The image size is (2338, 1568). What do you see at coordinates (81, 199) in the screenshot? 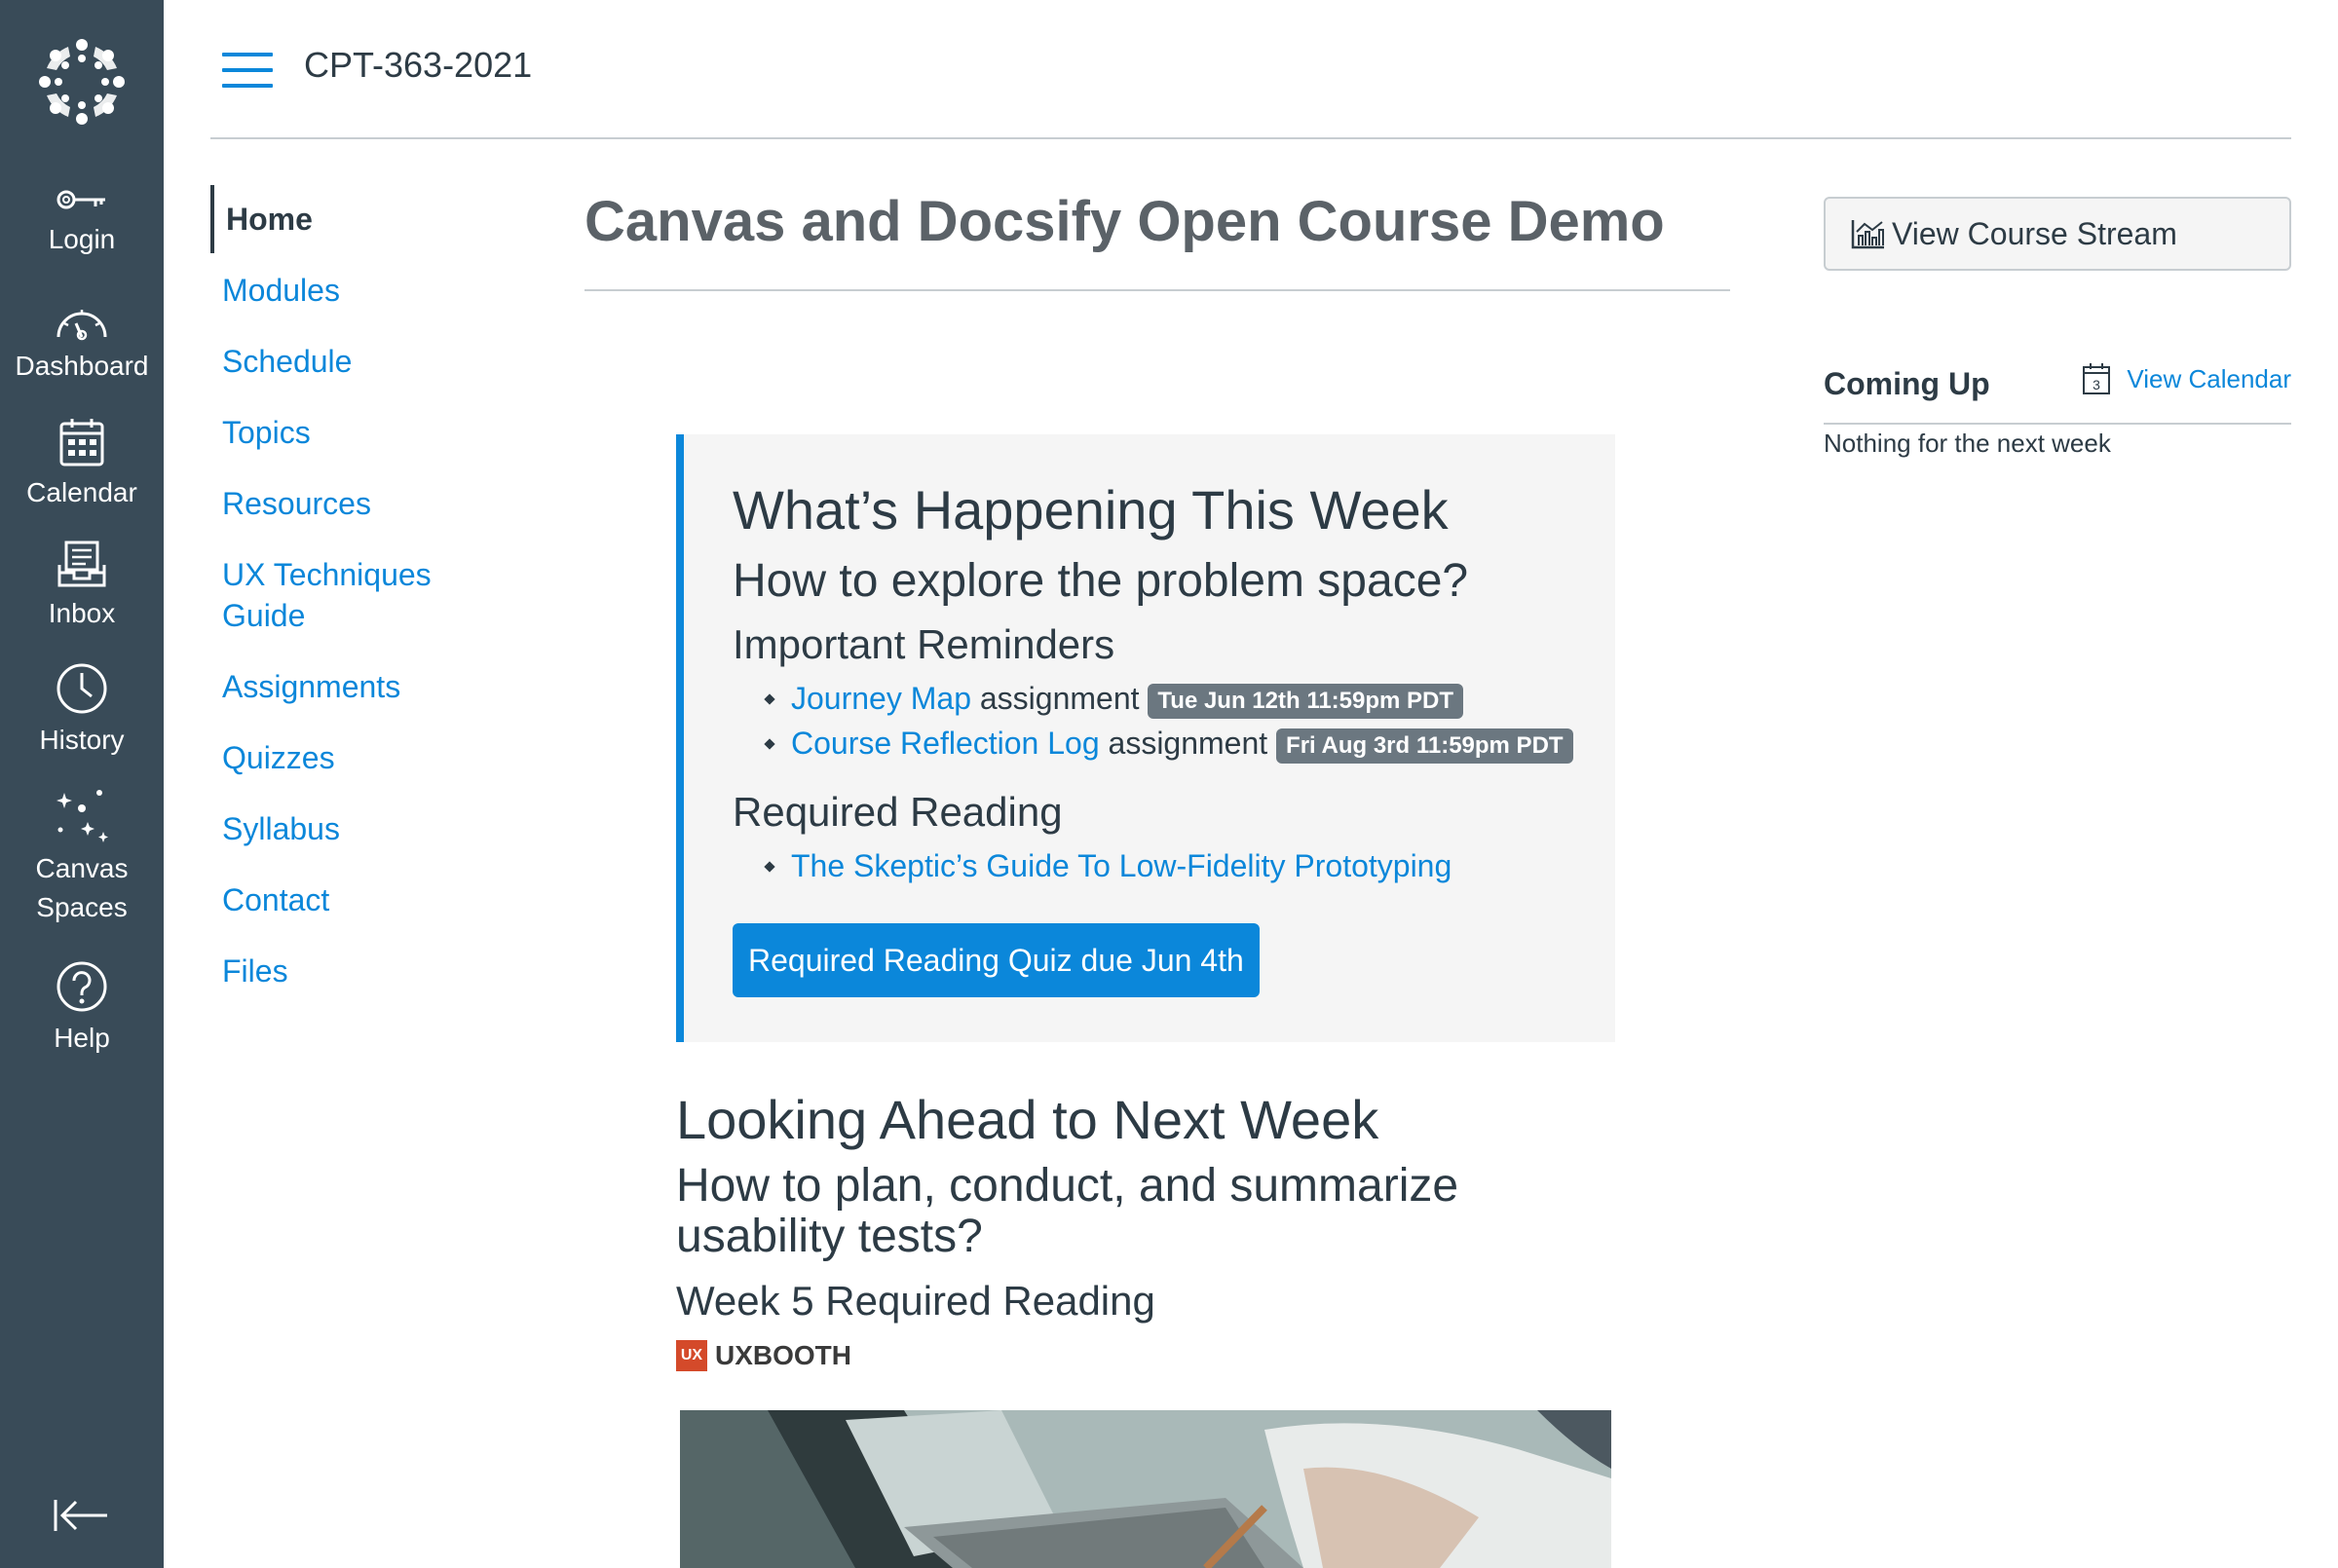
I see `key-icon` at bounding box center [81, 199].